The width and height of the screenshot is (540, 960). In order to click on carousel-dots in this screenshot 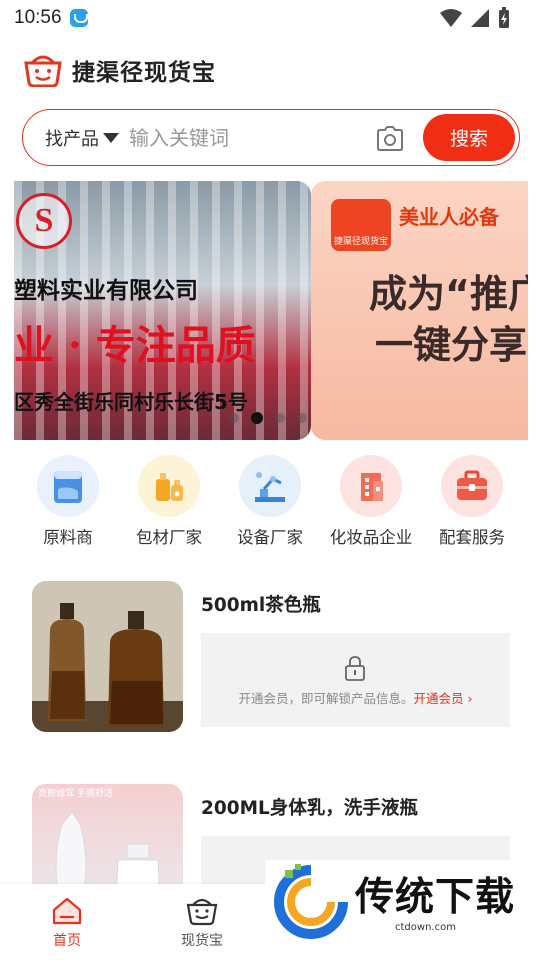, I will do `click(268, 418)`.